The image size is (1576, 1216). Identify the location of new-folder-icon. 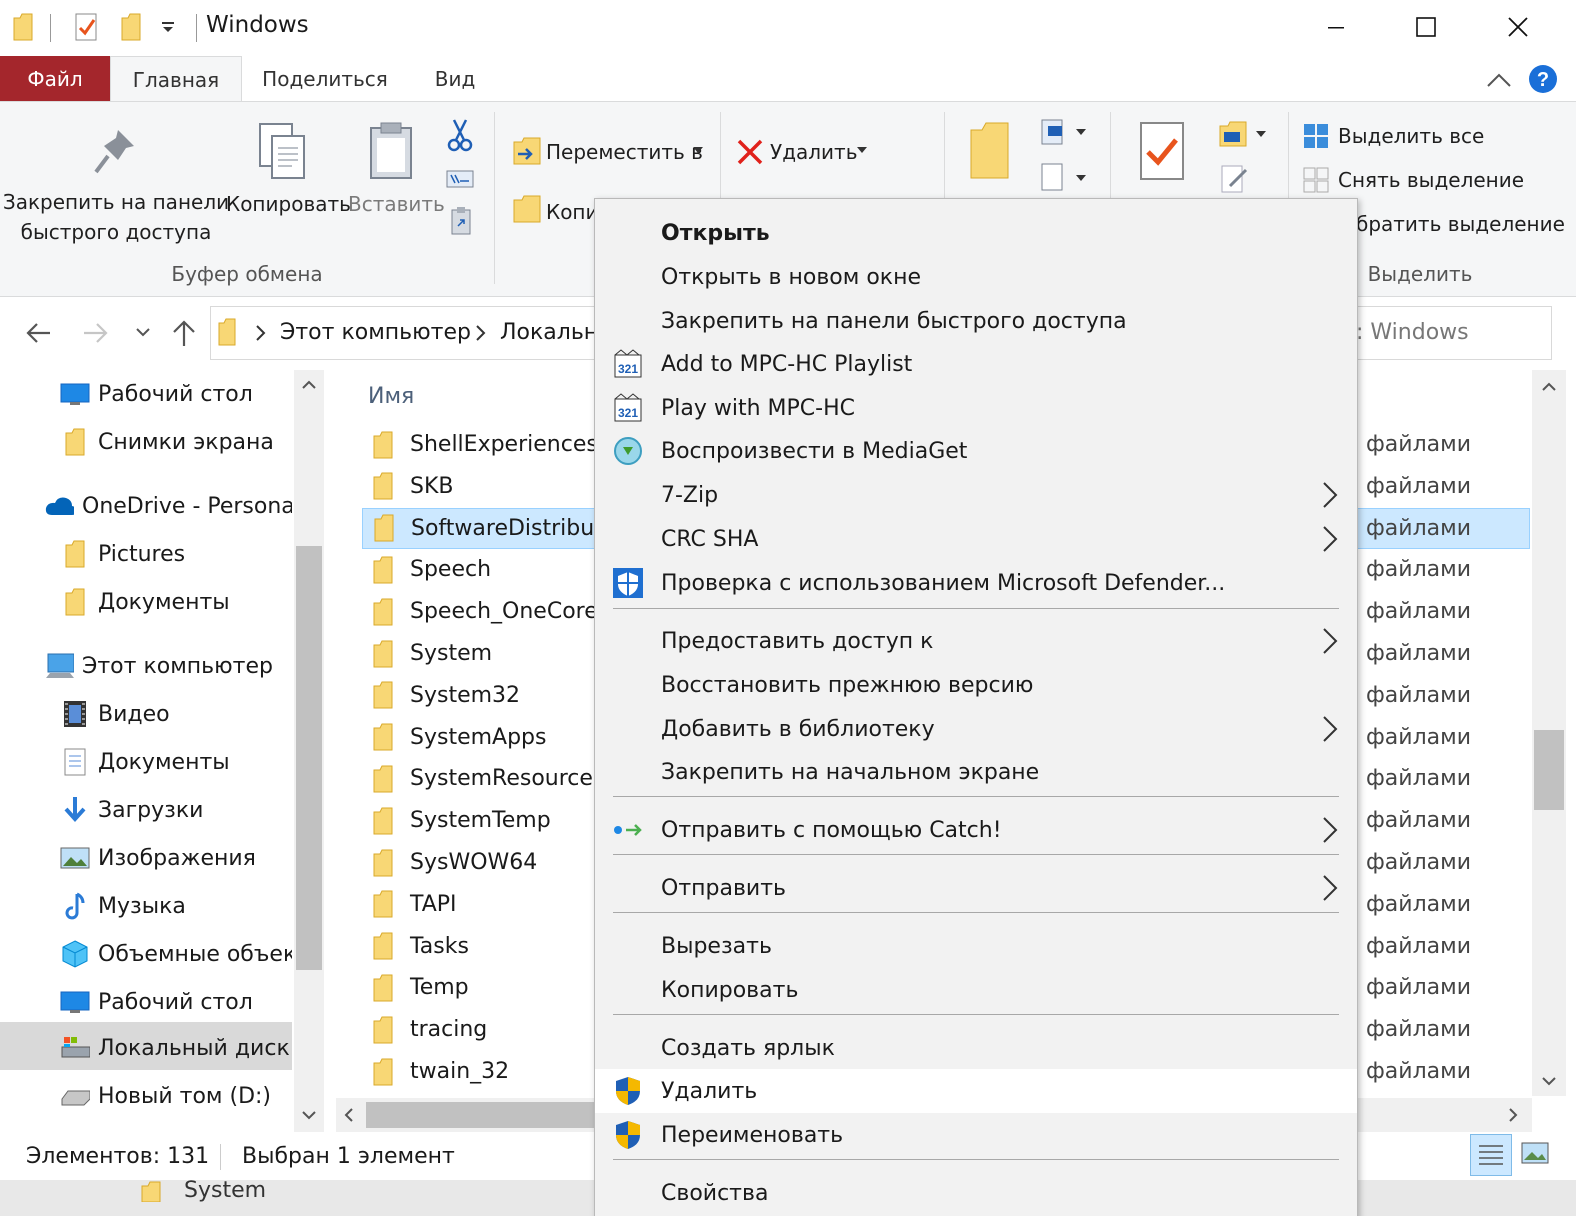
(131, 27).